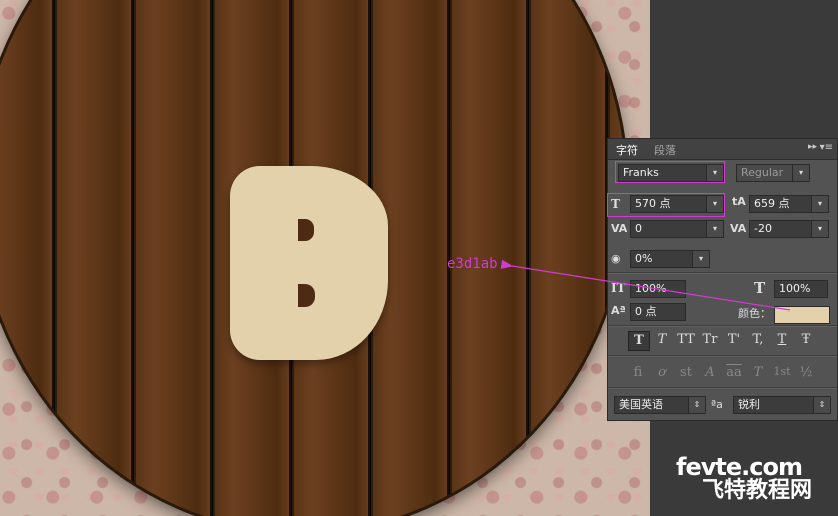 The height and width of the screenshot is (516, 838). I want to click on fractions-button: ½, so click(806, 374).